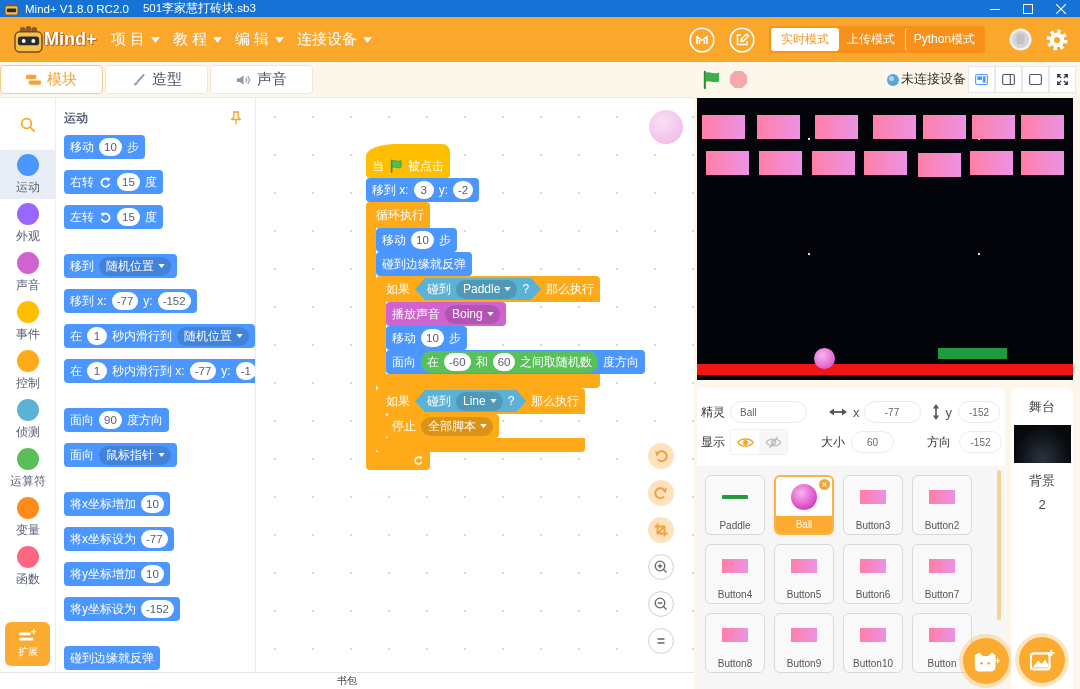 This screenshot has height=689, width=1080. What do you see at coordinates (939, 165) in the screenshot?
I see `brick` at bounding box center [939, 165].